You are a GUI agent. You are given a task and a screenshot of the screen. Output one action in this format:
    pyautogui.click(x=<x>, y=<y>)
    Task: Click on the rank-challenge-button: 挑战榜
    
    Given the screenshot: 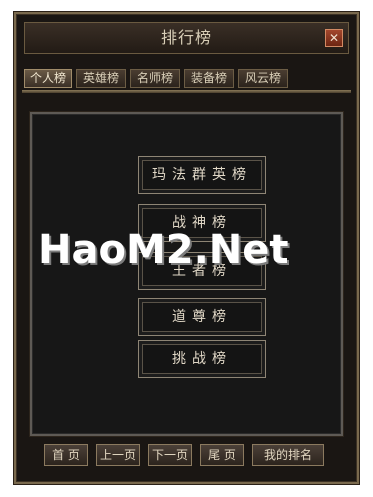 What is the action you would take?
    pyautogui.click(x=202, y=359)
    